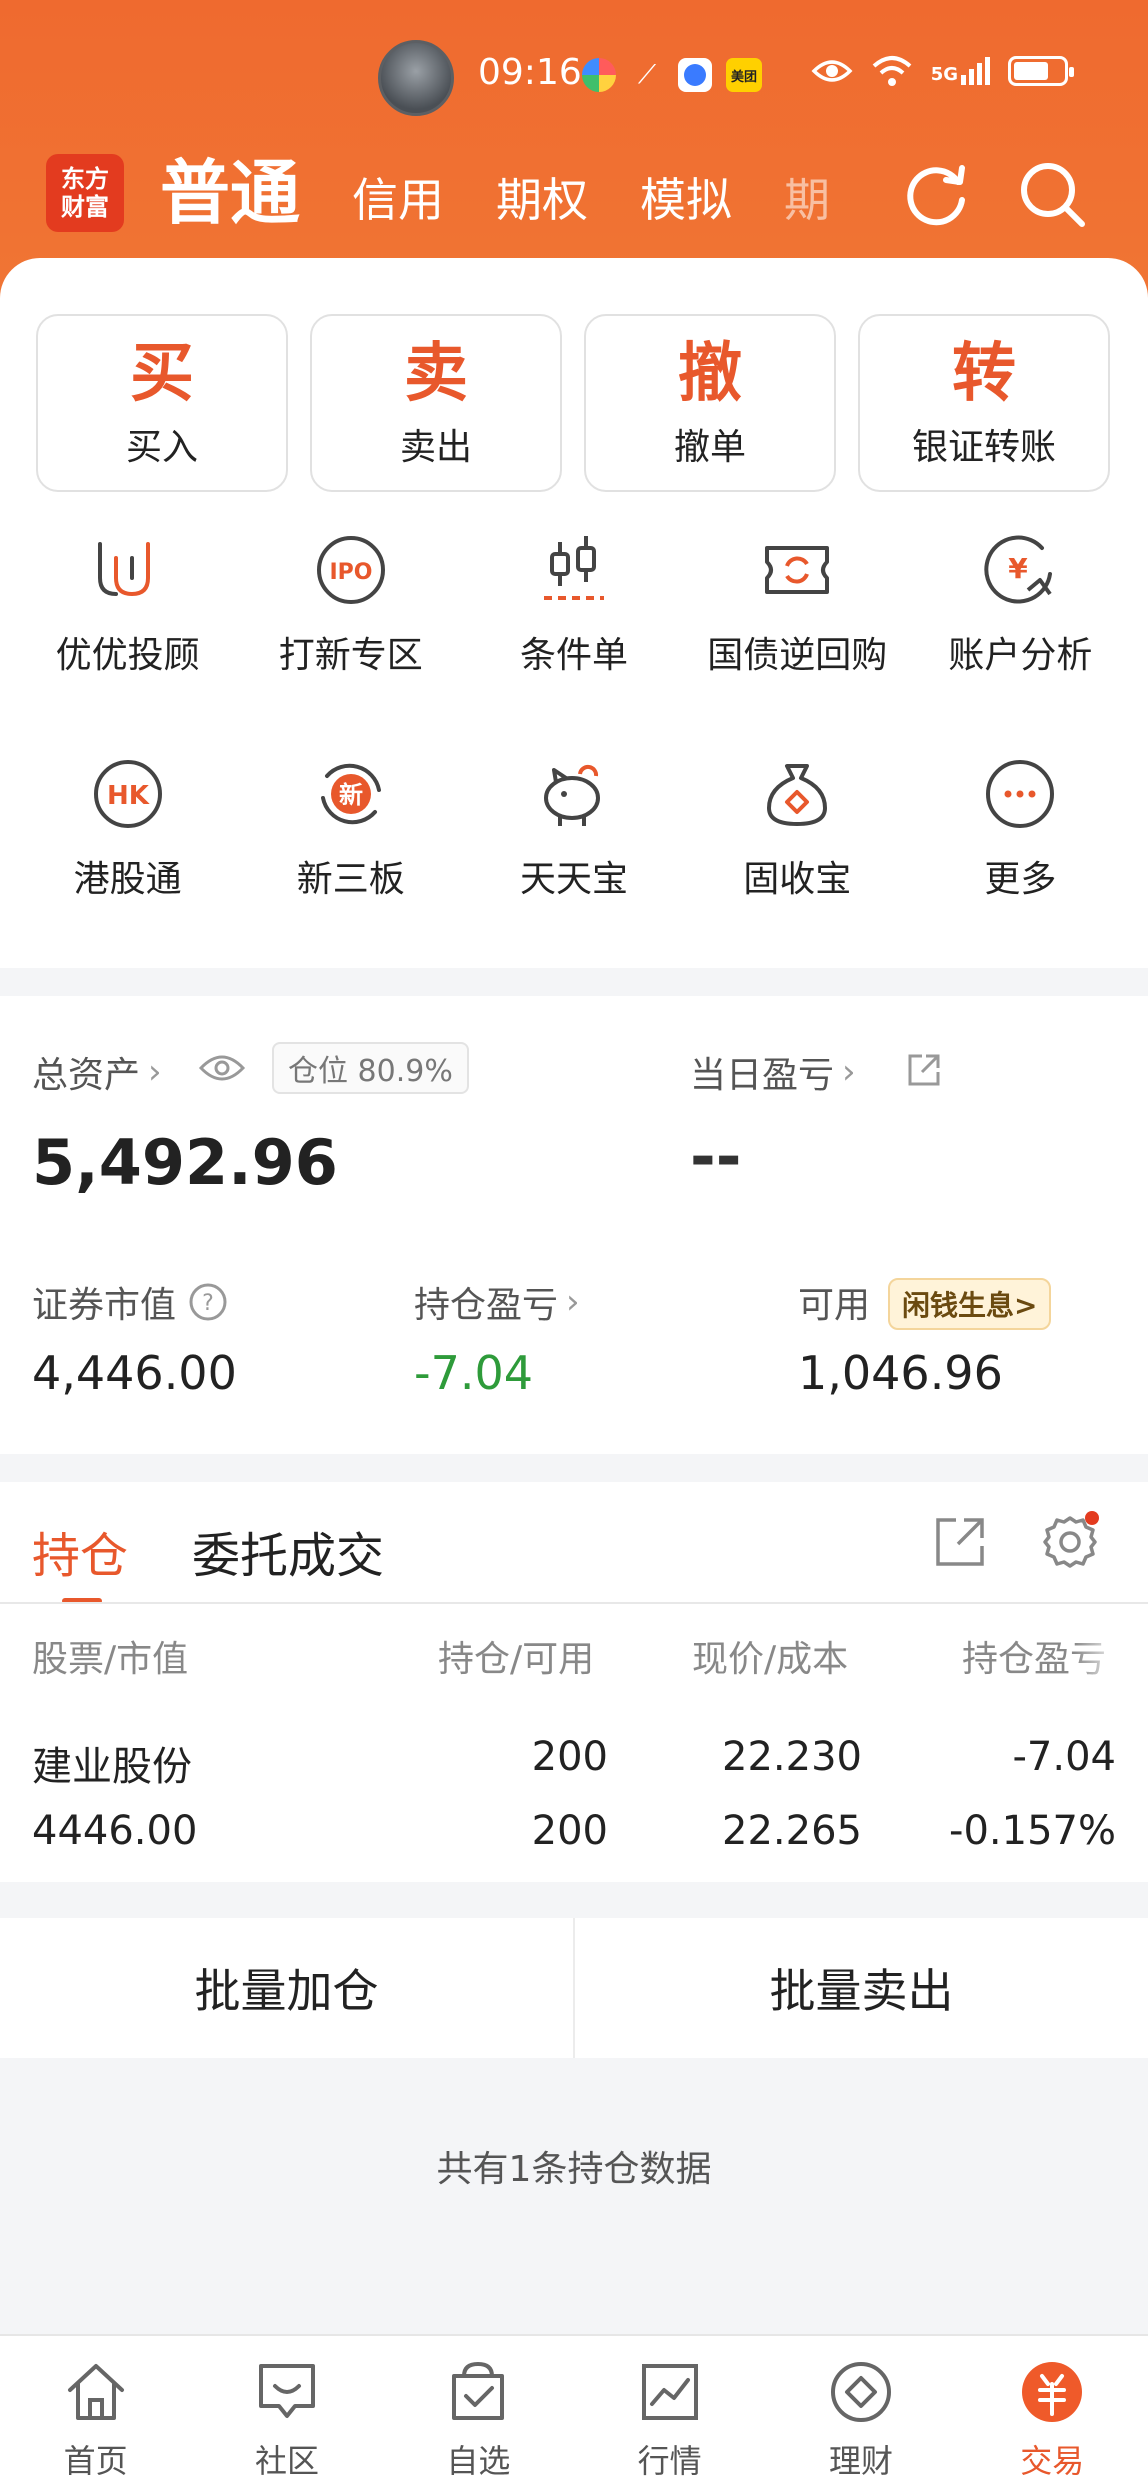 This screenshot has height=2492, width=1148. Describe the element at coordinates (208, 1302) in the screenshot. I see `help-icon: ?` at that location.